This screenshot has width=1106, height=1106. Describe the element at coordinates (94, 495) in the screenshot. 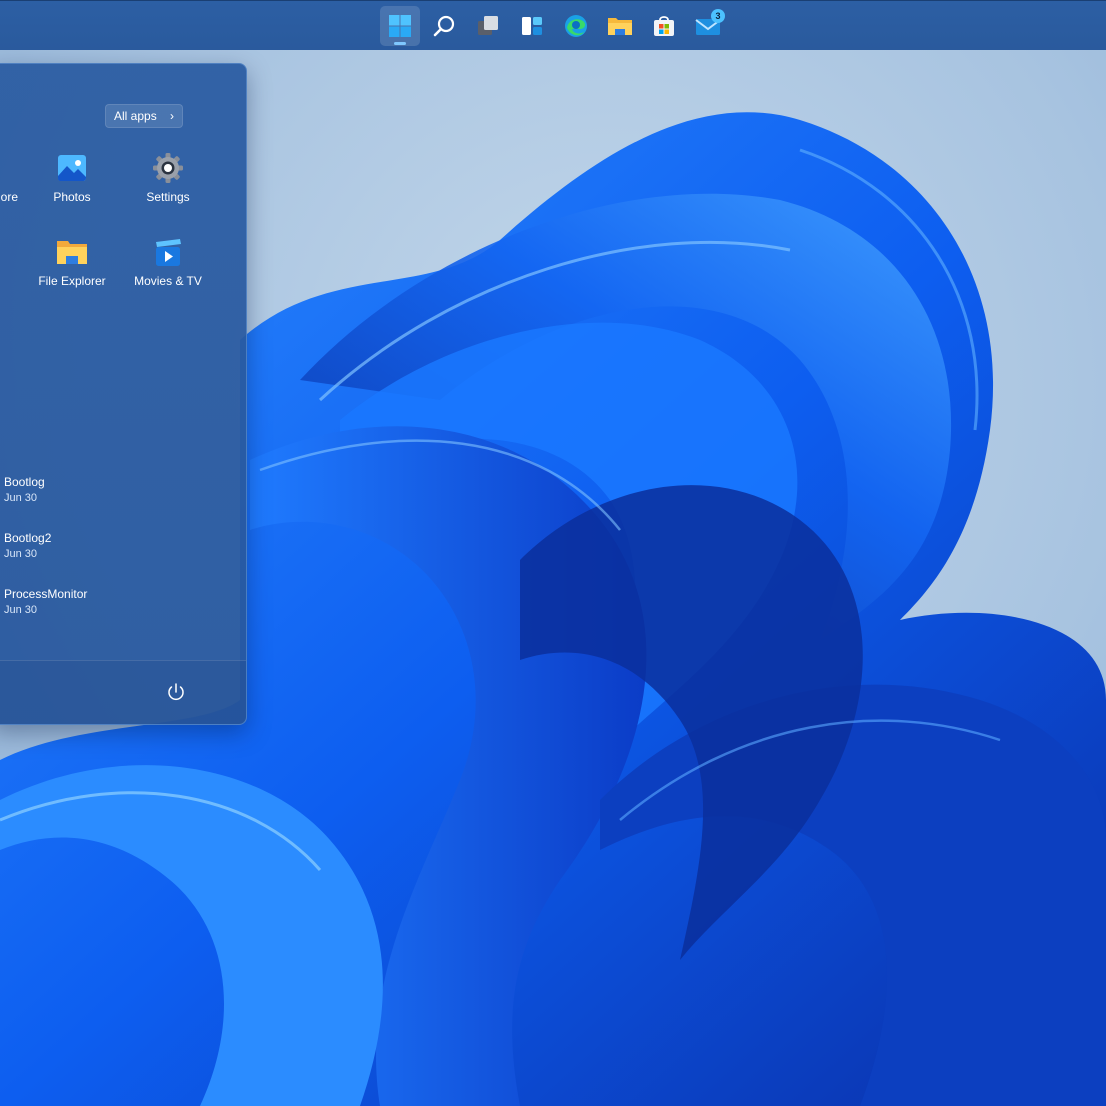

I see `recommended-item: Bootlog Jun 30` at that location.